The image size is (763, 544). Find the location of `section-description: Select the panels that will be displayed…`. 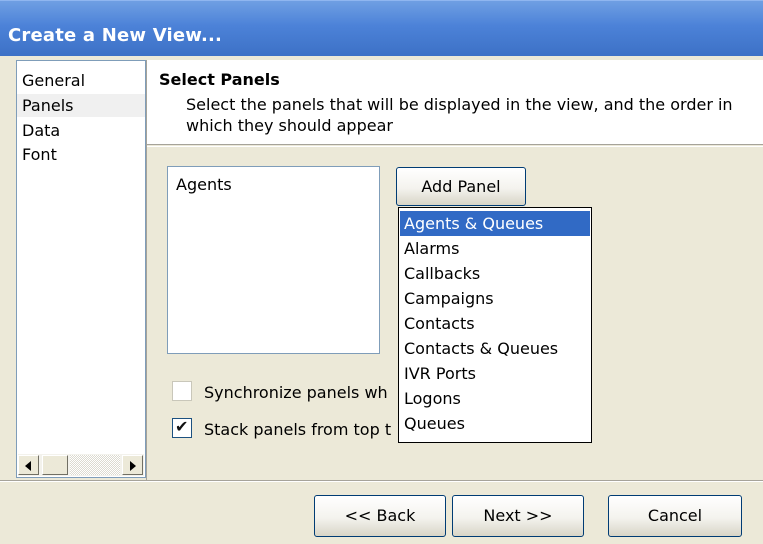

section-description: Select the panels that will be displayed… is located at coordinates (459, 115).